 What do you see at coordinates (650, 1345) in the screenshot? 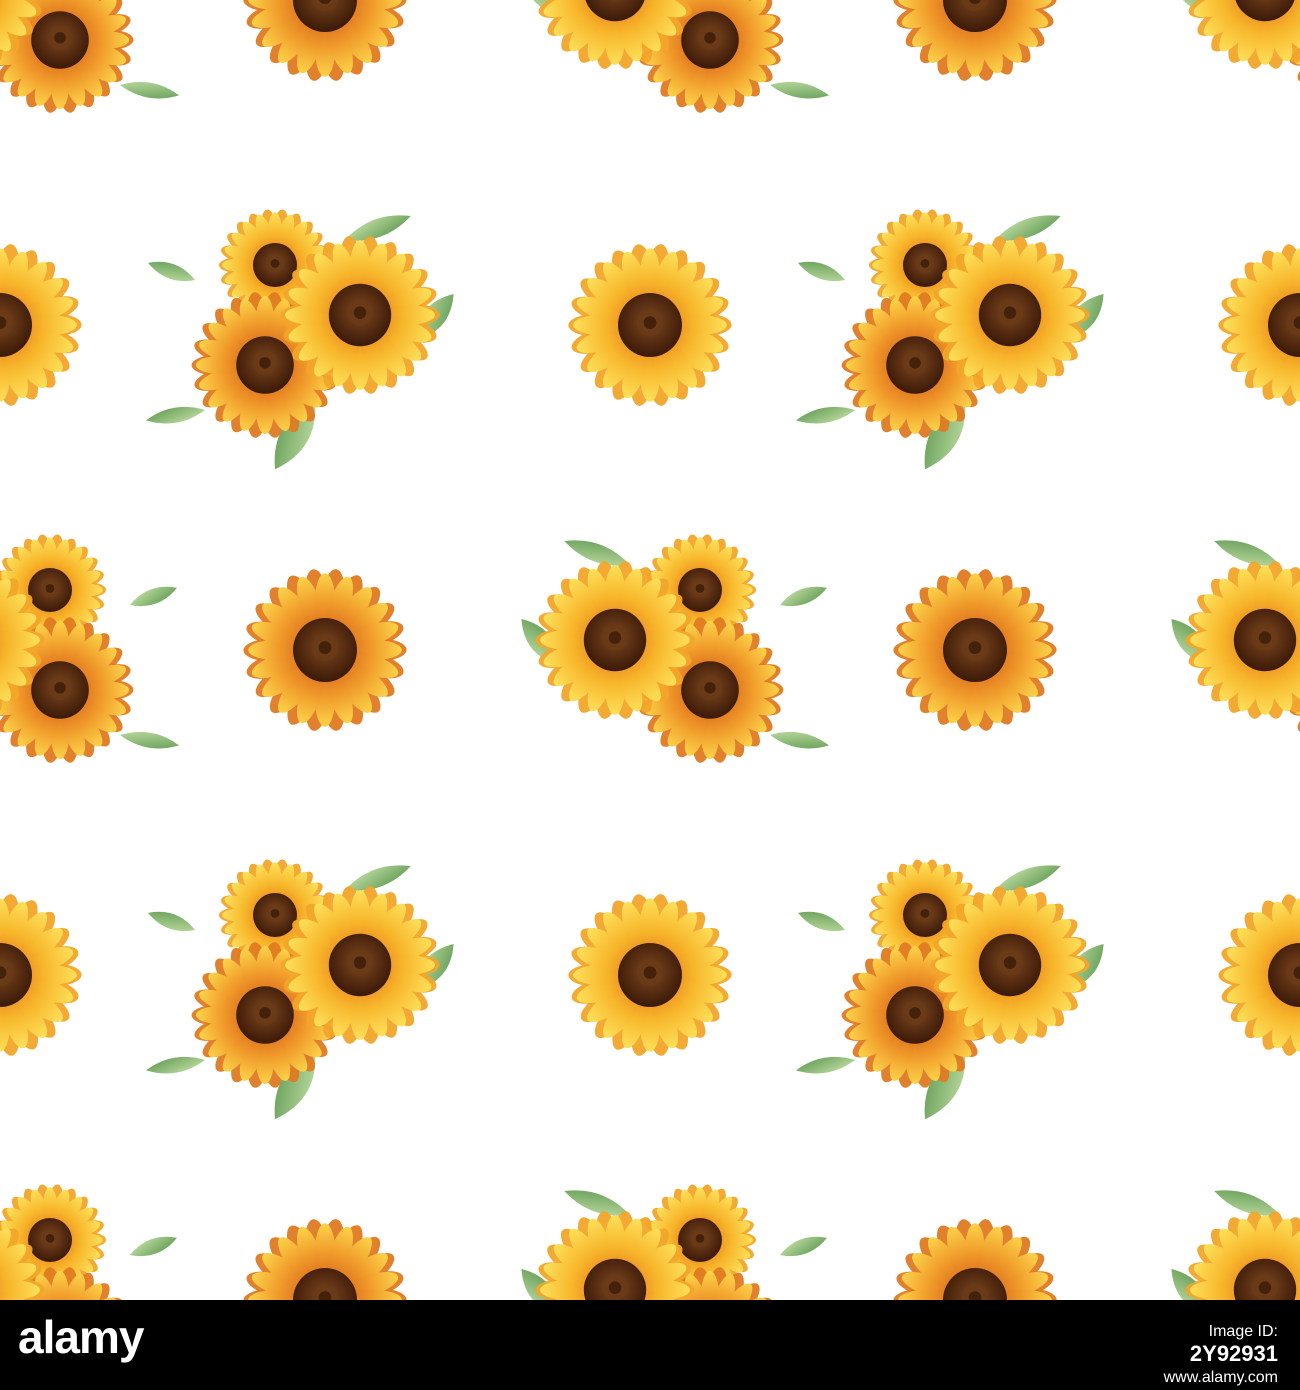
I see `stock-footer-bar: alamy Image ID: 2Y92931 www.alamy.com` at bounding box center [650, 1345].